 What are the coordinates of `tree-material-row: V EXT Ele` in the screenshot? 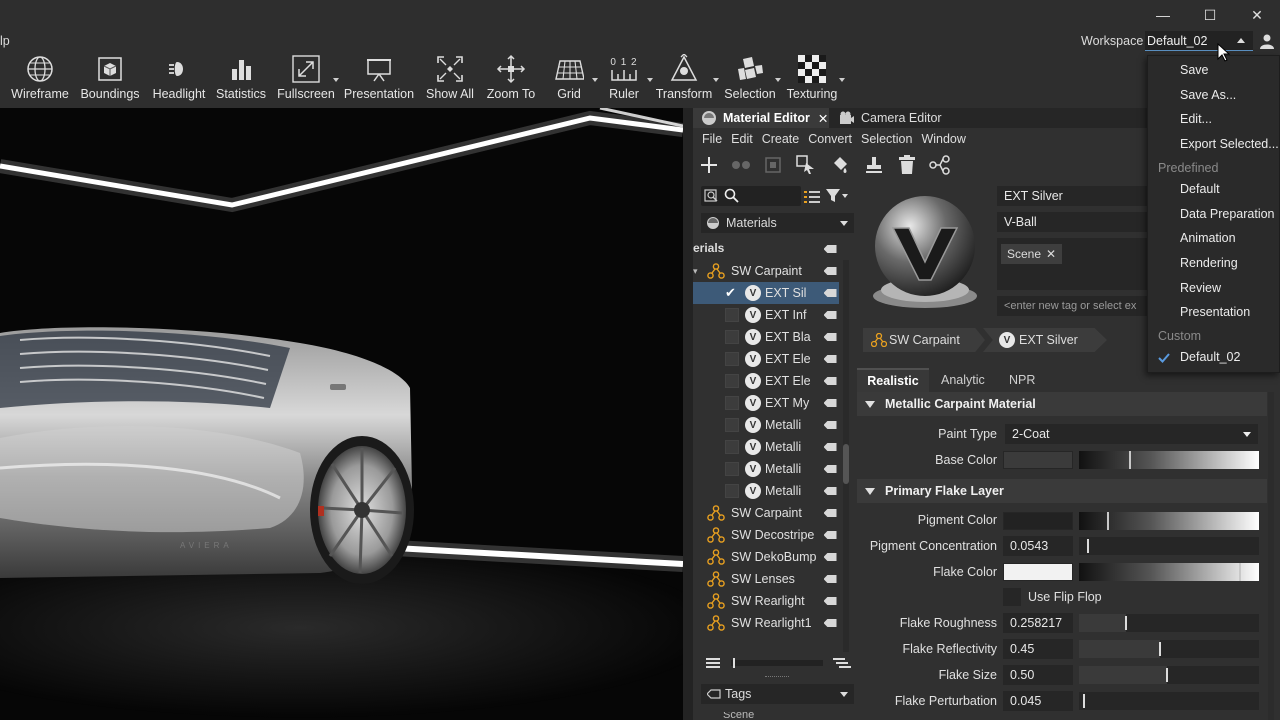 It's located at (766, 359).